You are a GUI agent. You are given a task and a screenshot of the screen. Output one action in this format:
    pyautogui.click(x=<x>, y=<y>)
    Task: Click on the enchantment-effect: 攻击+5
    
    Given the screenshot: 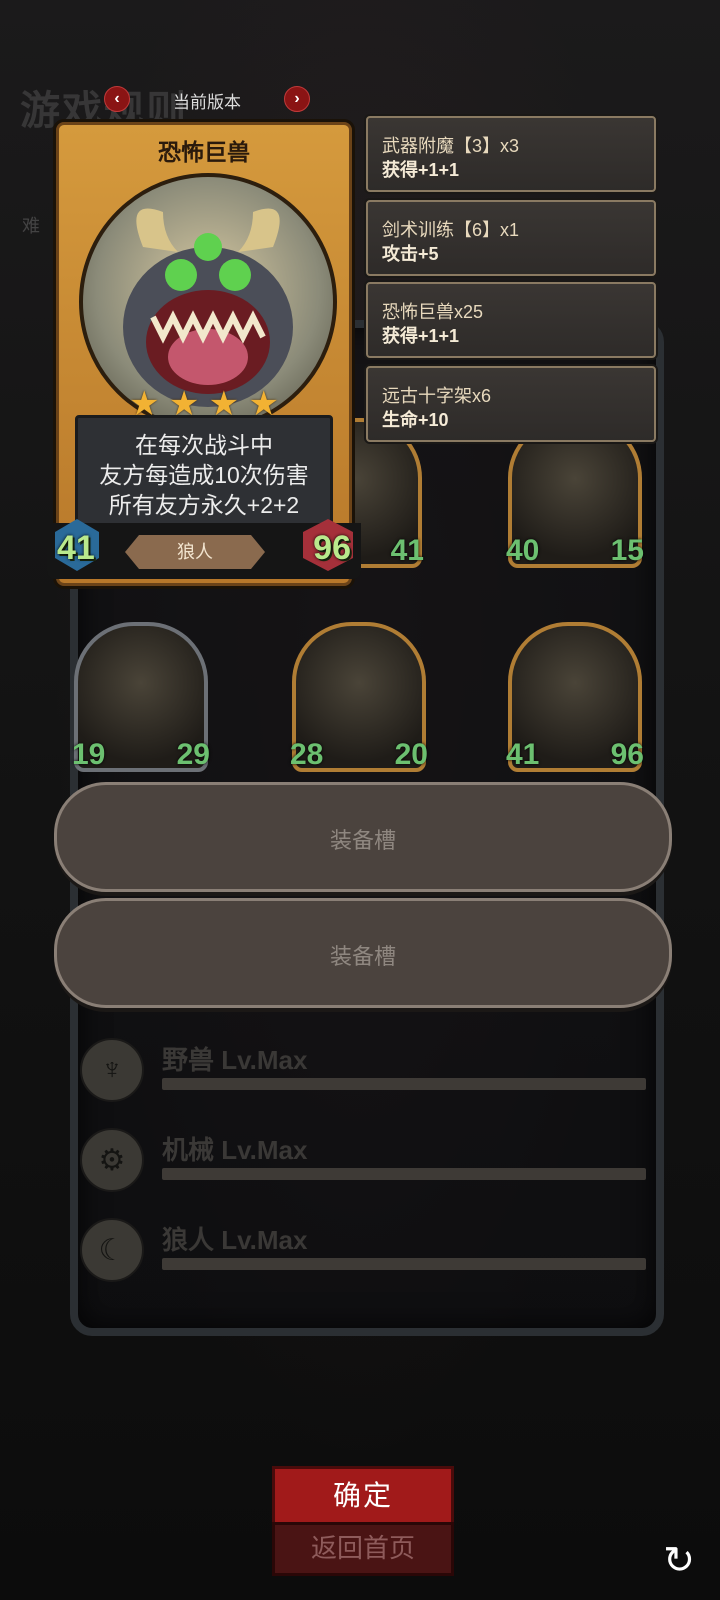 What is the action you would take?
    pyautogui.click(x=410, y=254)
    